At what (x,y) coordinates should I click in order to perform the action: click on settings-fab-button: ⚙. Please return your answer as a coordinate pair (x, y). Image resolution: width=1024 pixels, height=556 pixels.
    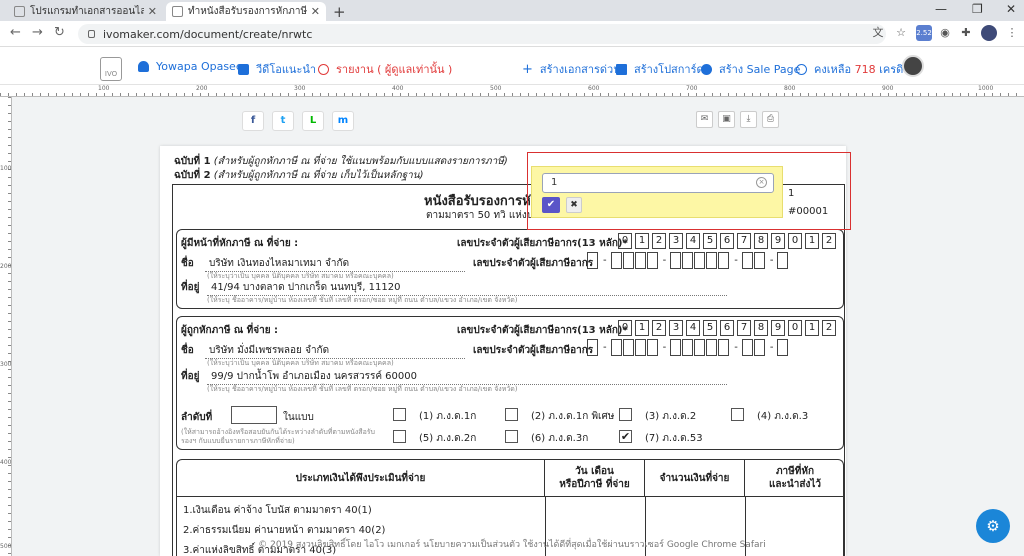
    Looking at the image, I should click on (993, 526).